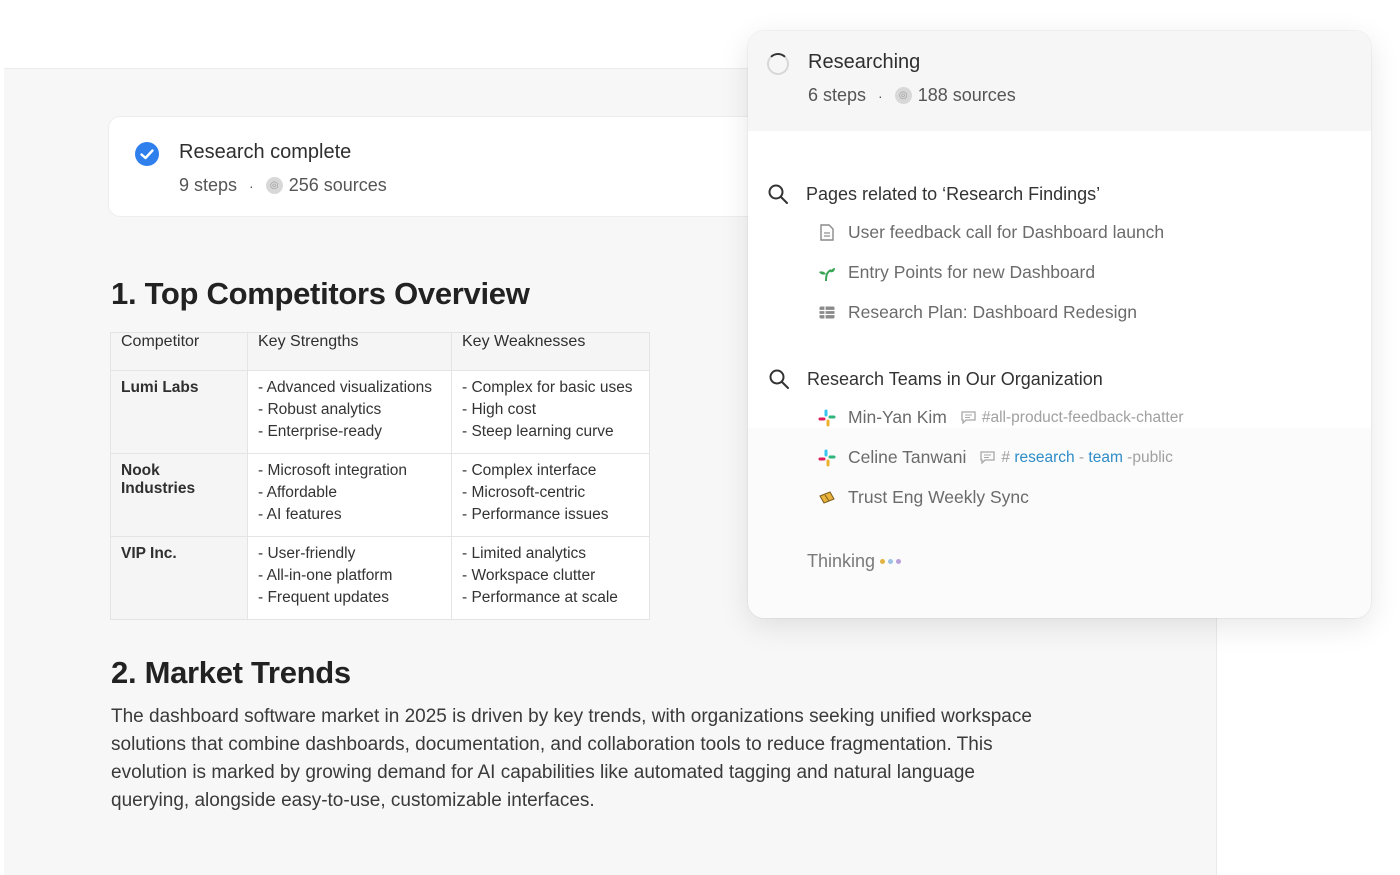  I want to click on page-icon, so click(827, 233).